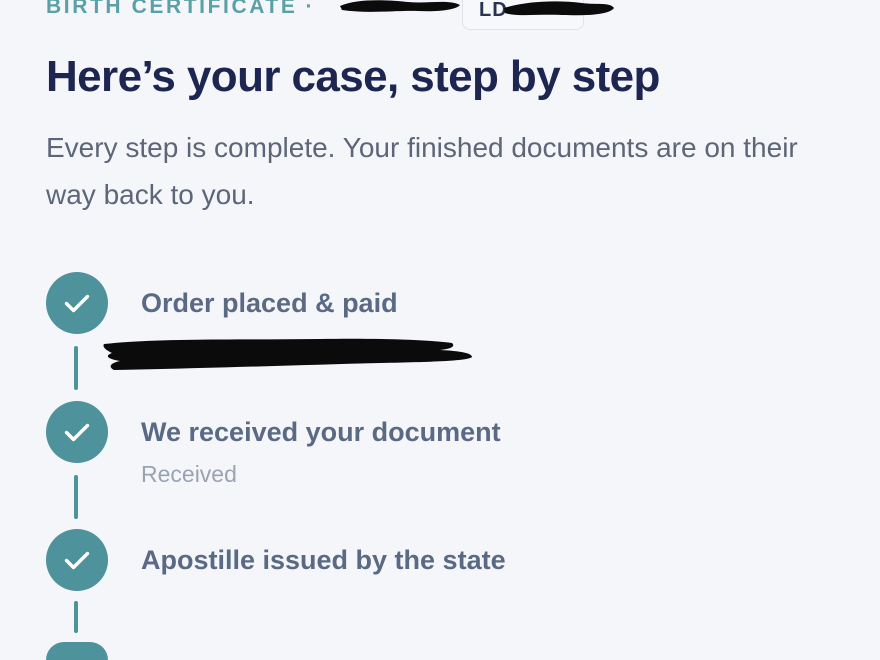  I want to click on step-indicator, so click(77, 651).